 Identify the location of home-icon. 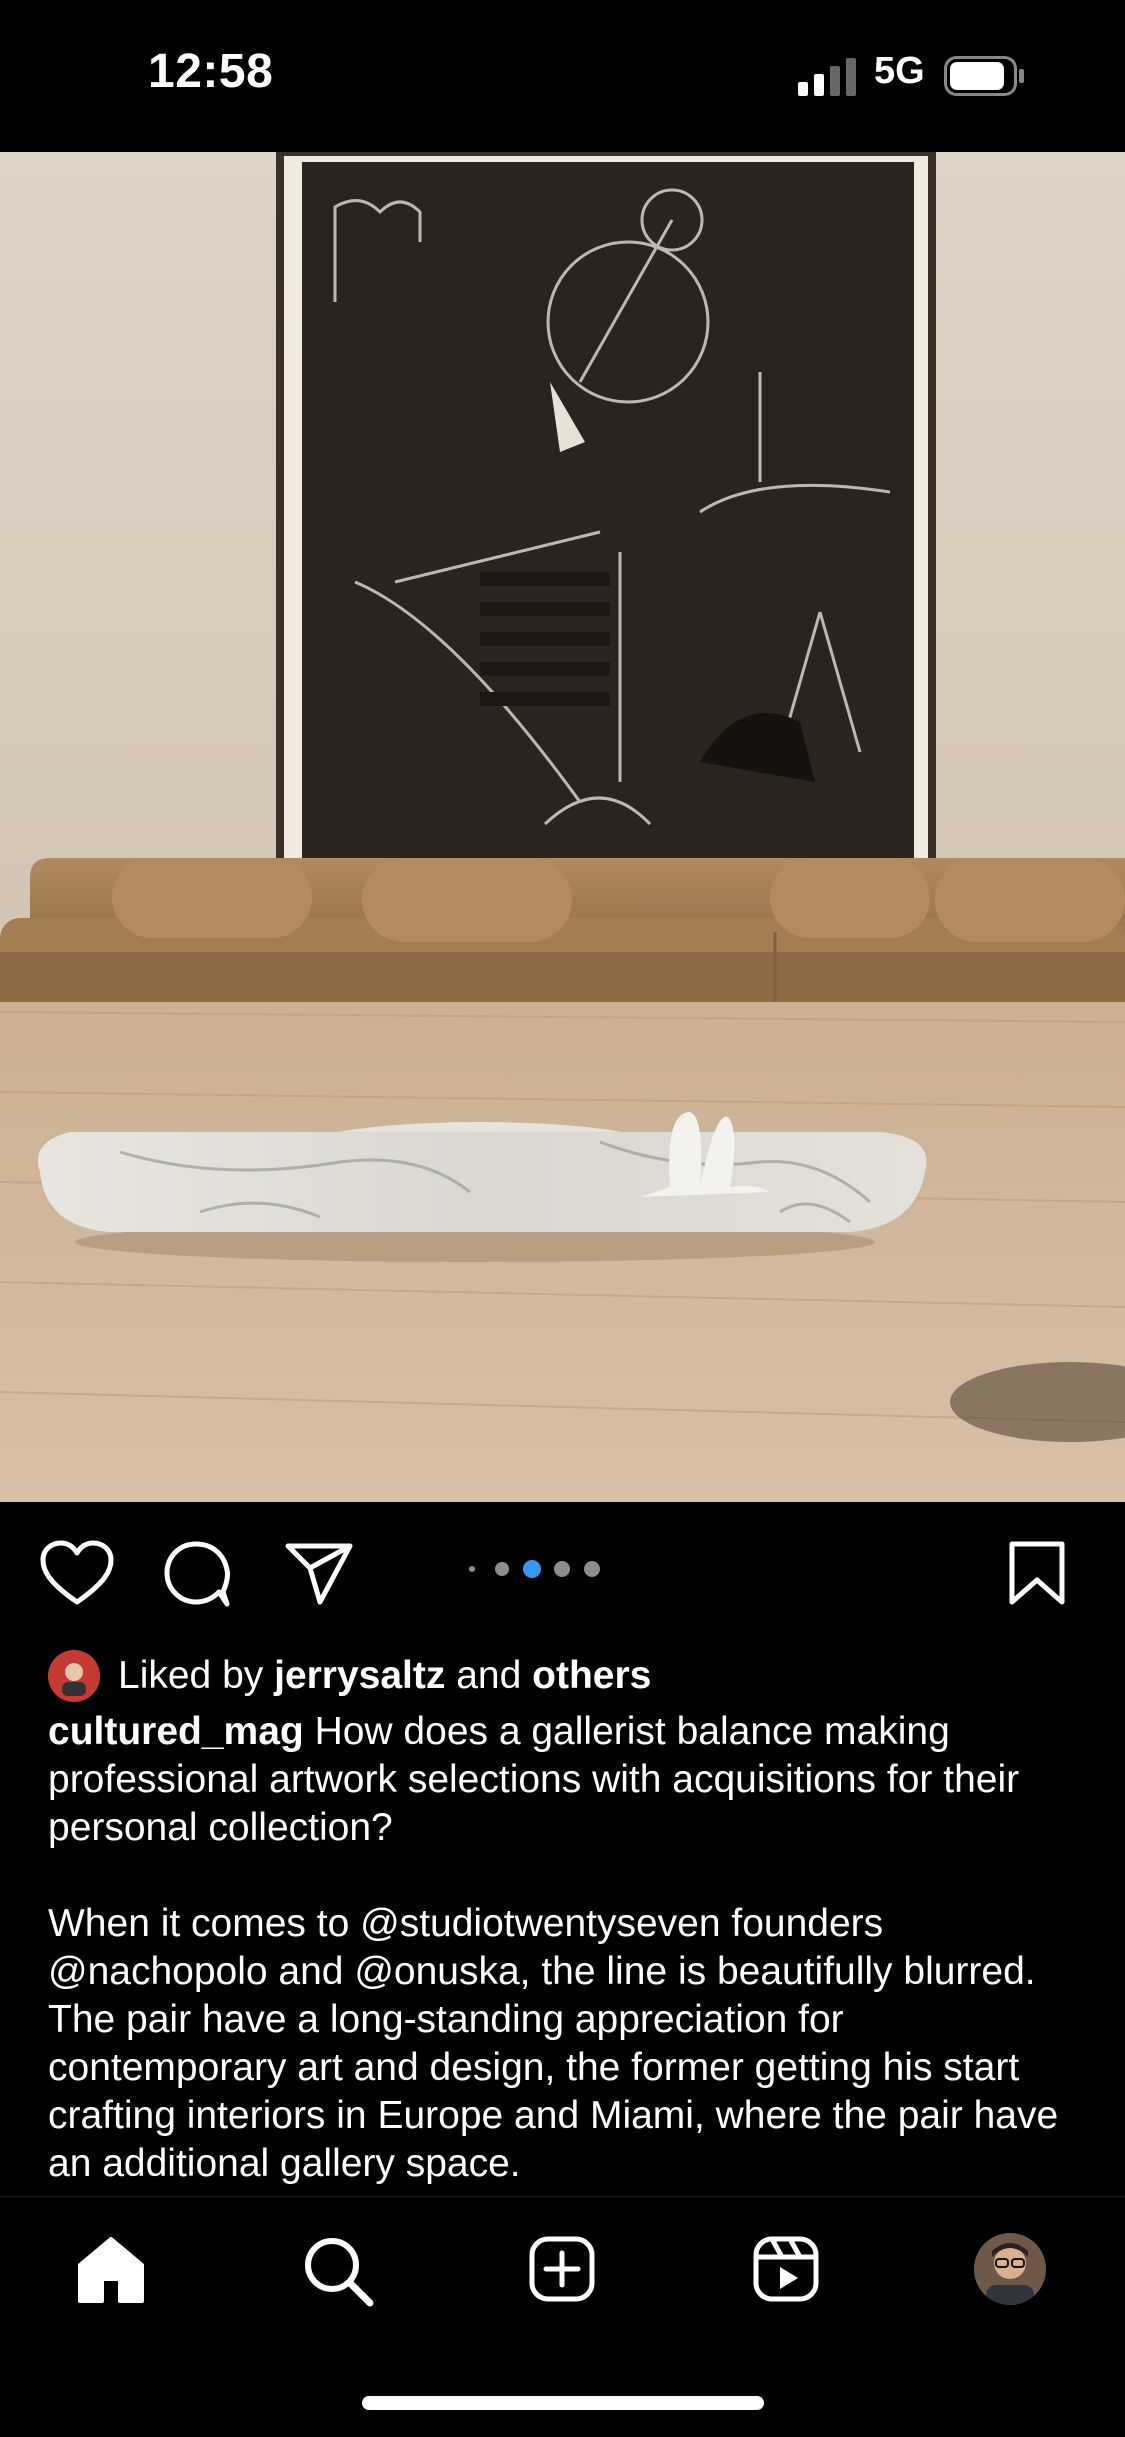
(111, 2270).